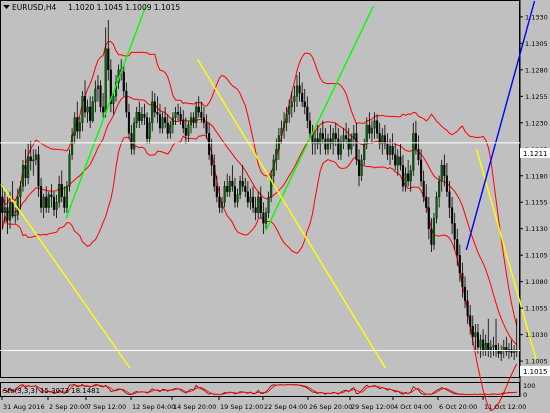  What do you see at coordinates (34, 7) in the screenshot?
I see `symbol-label: EURUSD,H4` at bounding box center [34, 7].